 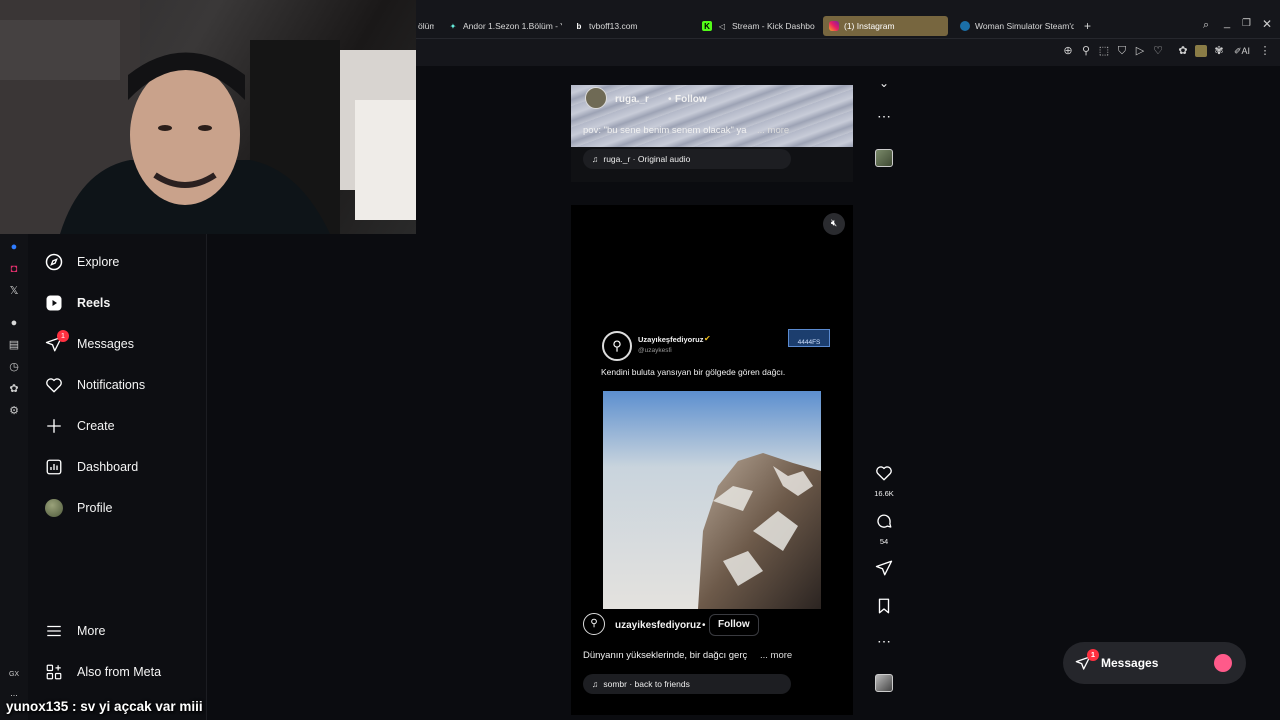 I want to click on nav-also-from-meta: Also from Meta, so click(x=129, y=672).